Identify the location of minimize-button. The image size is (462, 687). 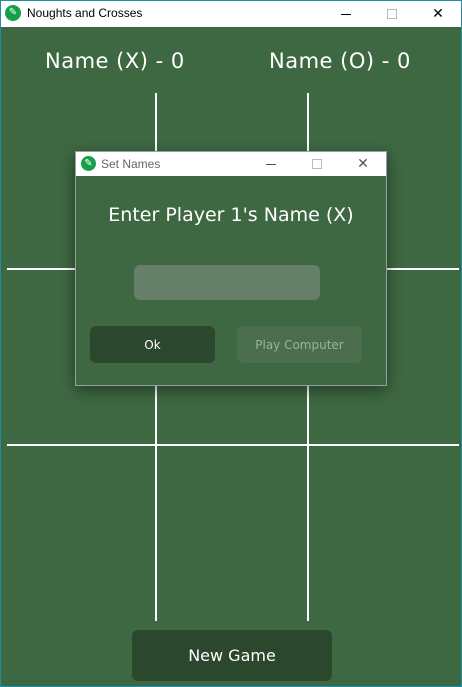
(346, 14).